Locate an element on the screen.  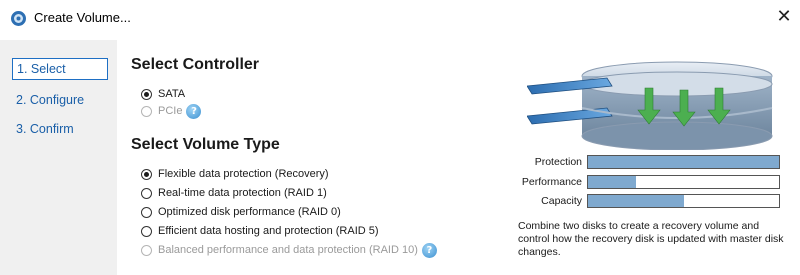
volume-option-raid0: Optimized disk performance (RAID 0) is located at coordinates (241, 212).